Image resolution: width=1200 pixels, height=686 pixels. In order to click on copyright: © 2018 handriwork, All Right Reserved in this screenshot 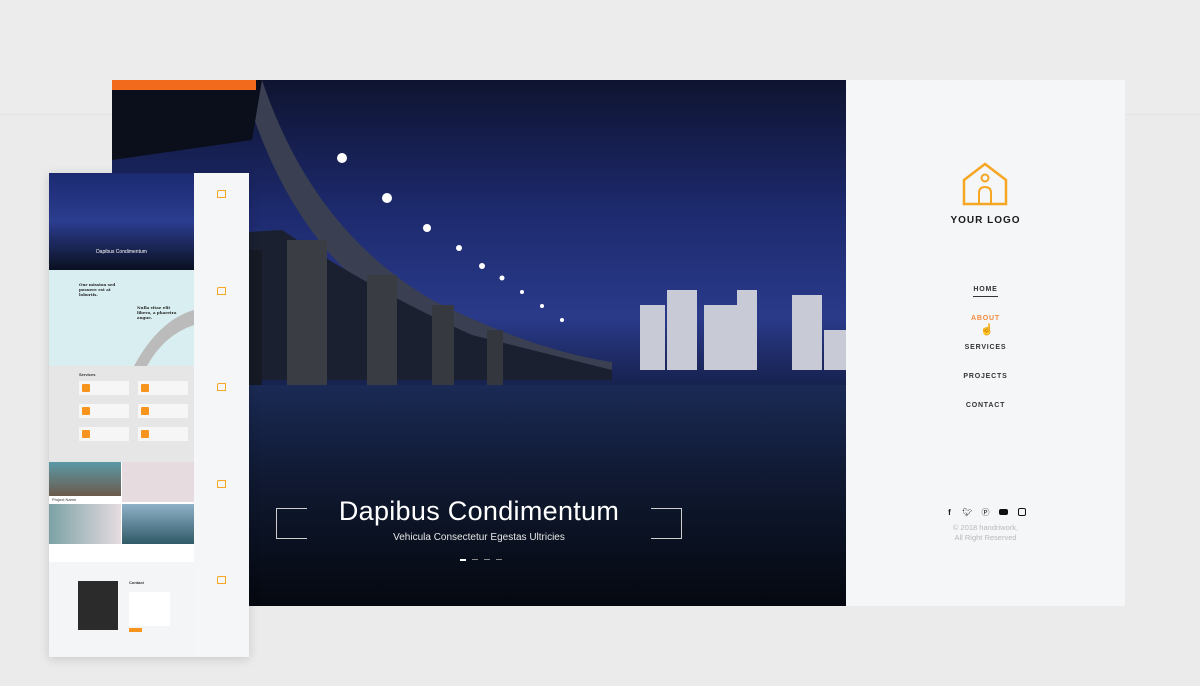, I will do `click(985, 533)`.